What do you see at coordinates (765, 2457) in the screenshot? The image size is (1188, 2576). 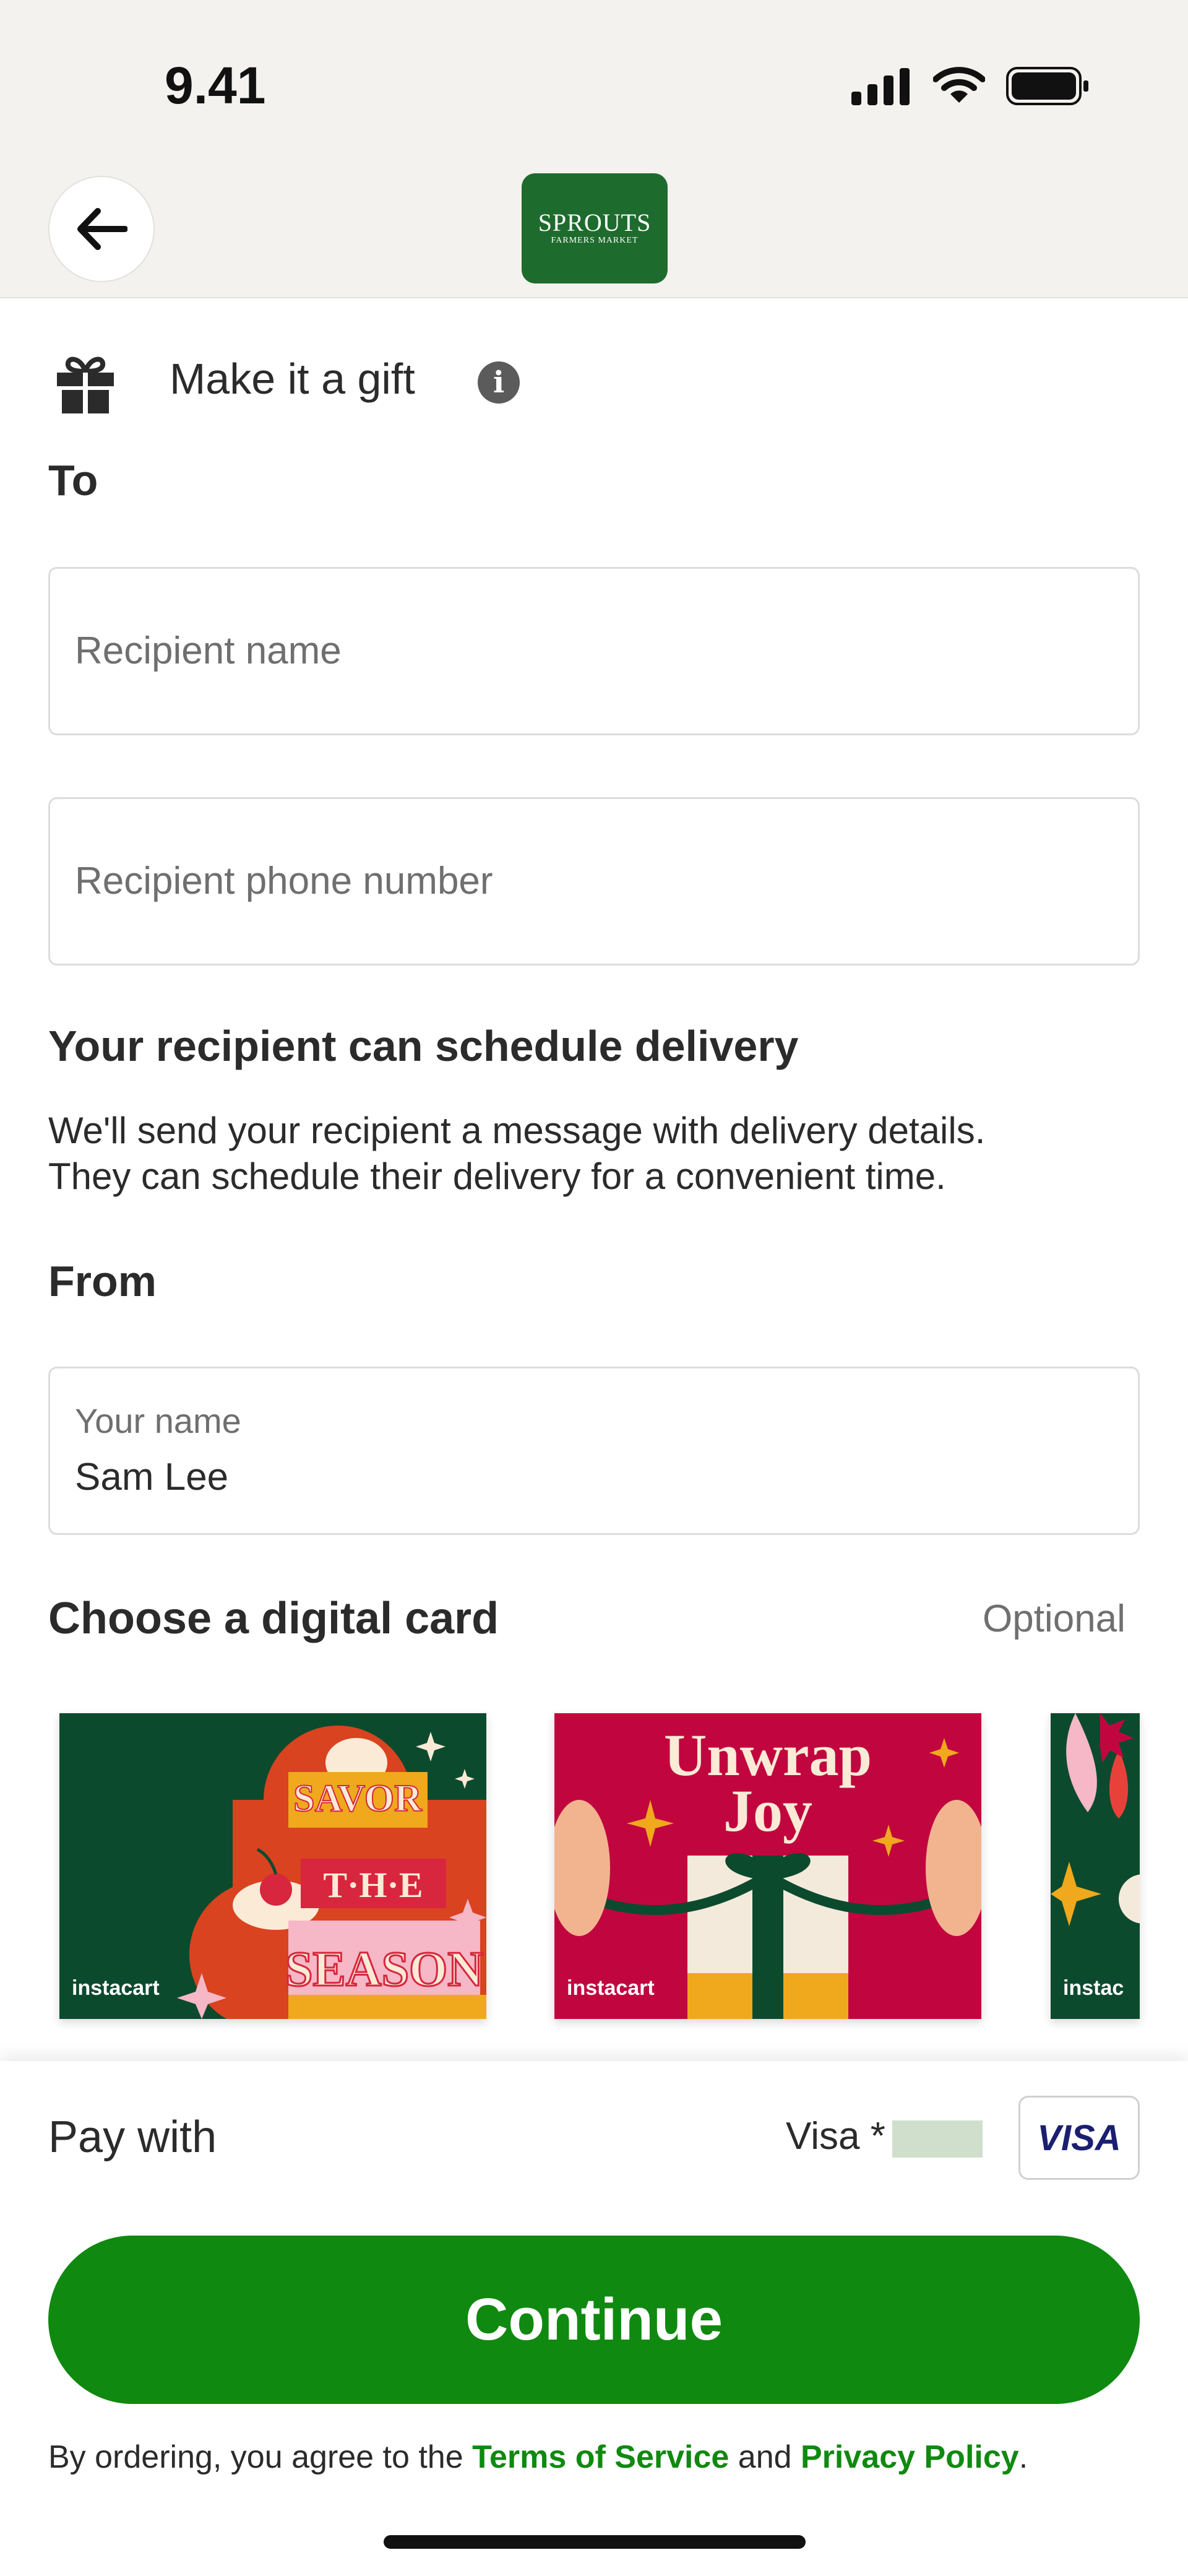 I see `legal-and: and` at bounding box center [765, 2457].